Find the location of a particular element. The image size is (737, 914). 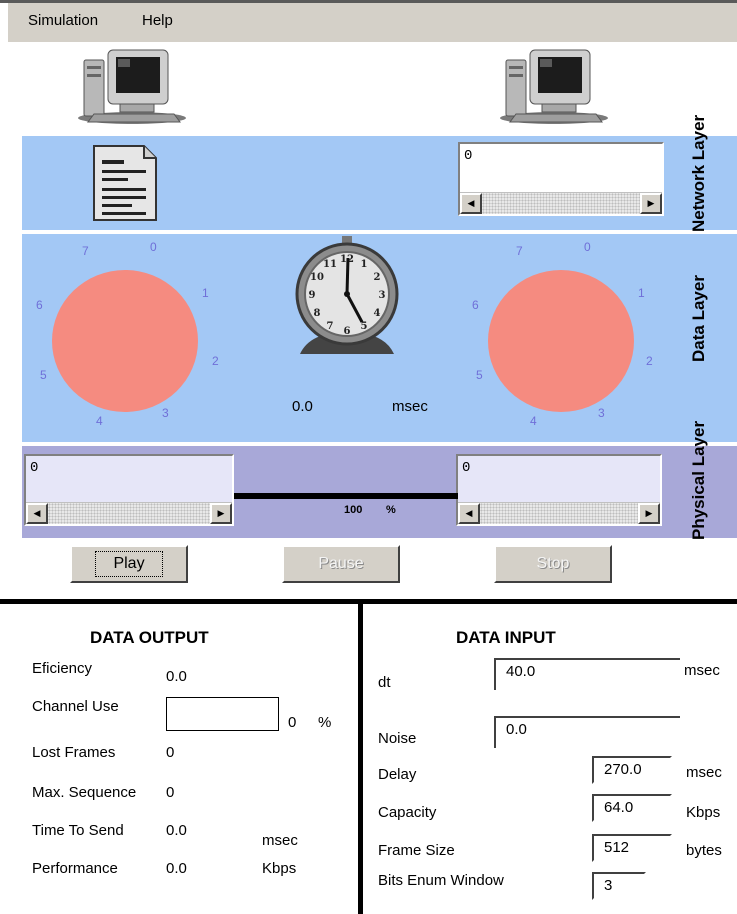

svg-text: 2 is located at coordinates (377, 277).